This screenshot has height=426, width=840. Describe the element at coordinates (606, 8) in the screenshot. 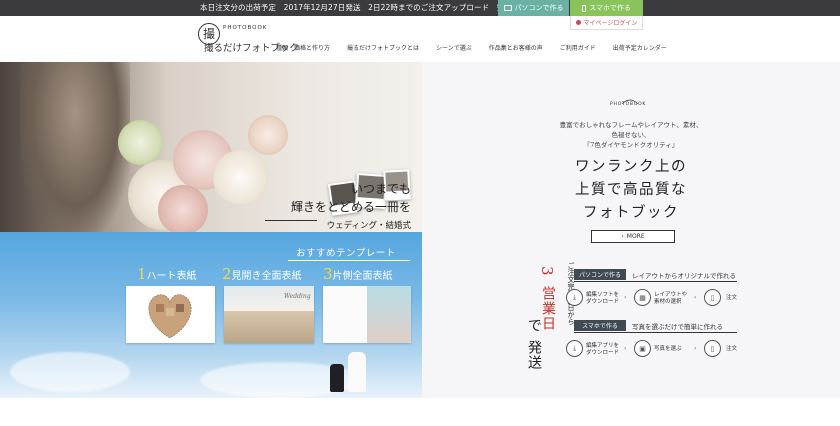

I see `smartphone-create-button: スマホで作る` at that location.